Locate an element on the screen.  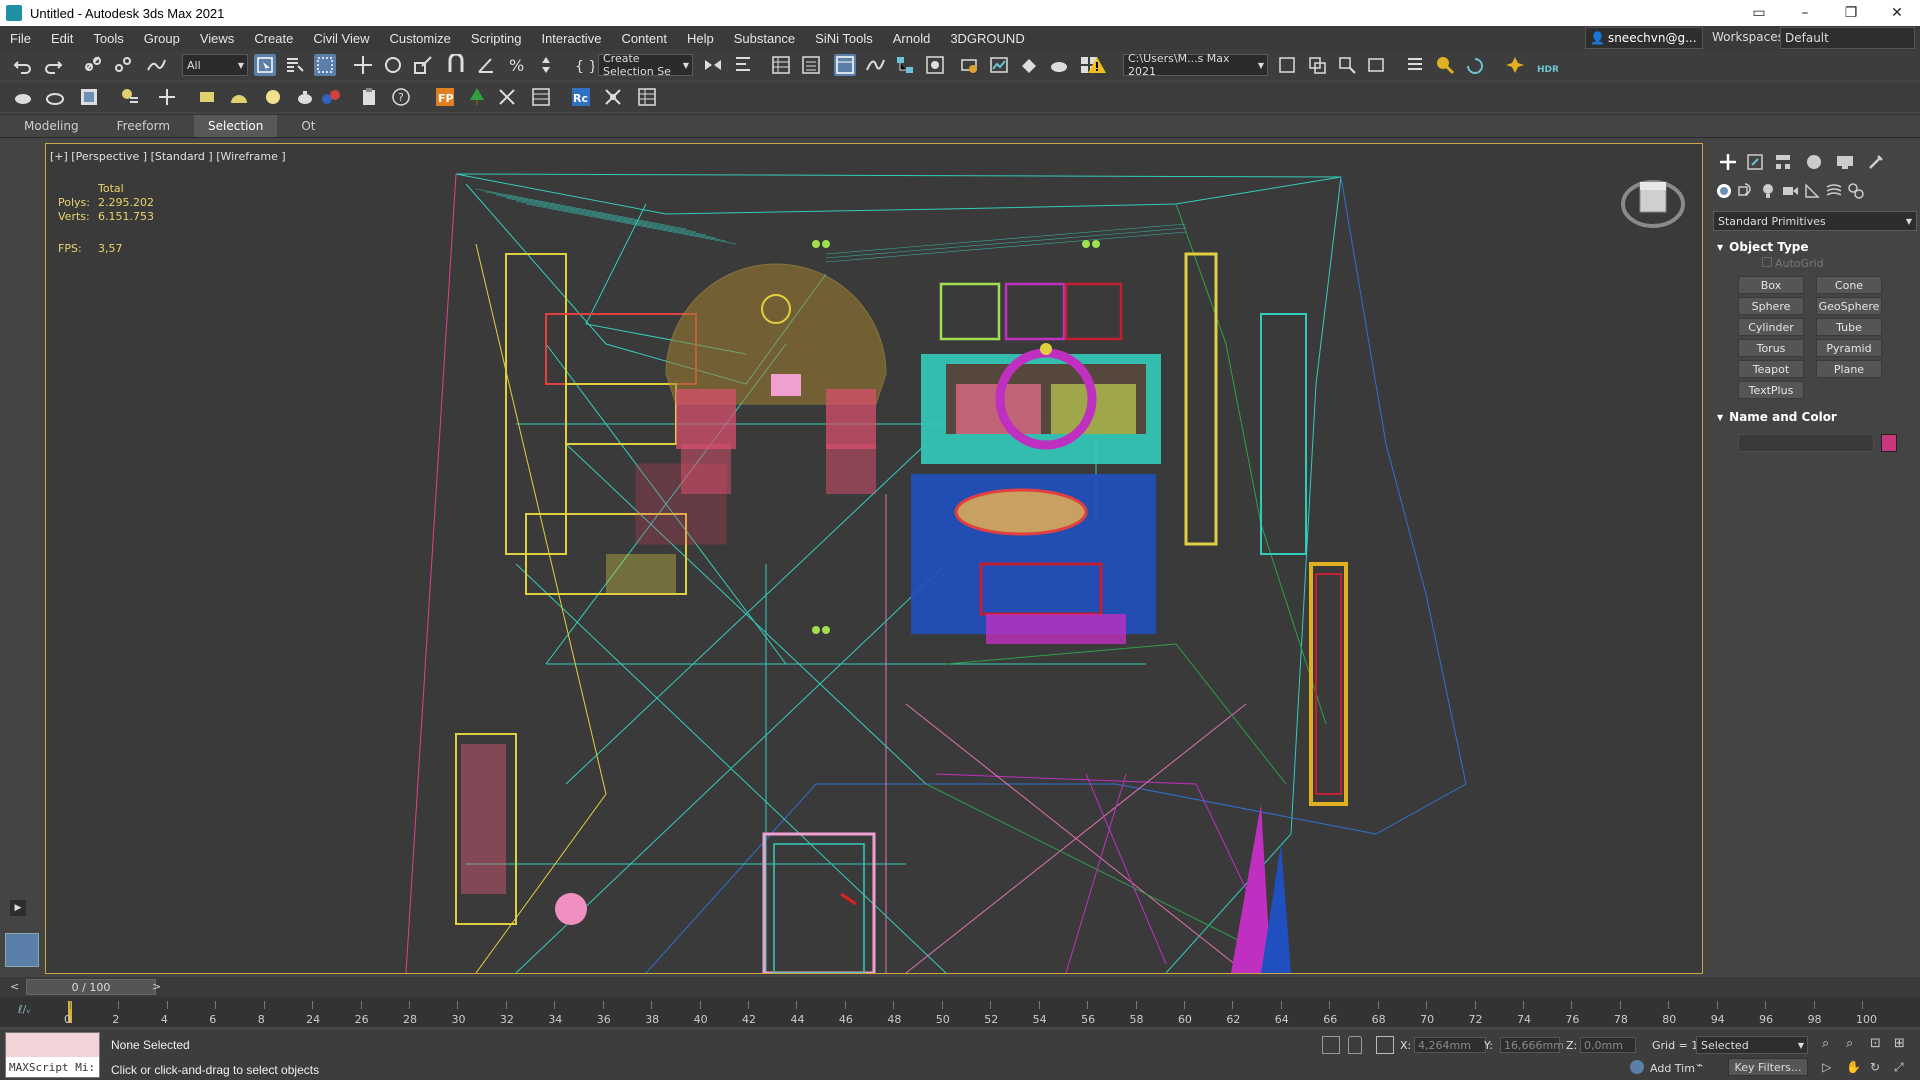
render-production-icon is located at coordinates (1029, 65).